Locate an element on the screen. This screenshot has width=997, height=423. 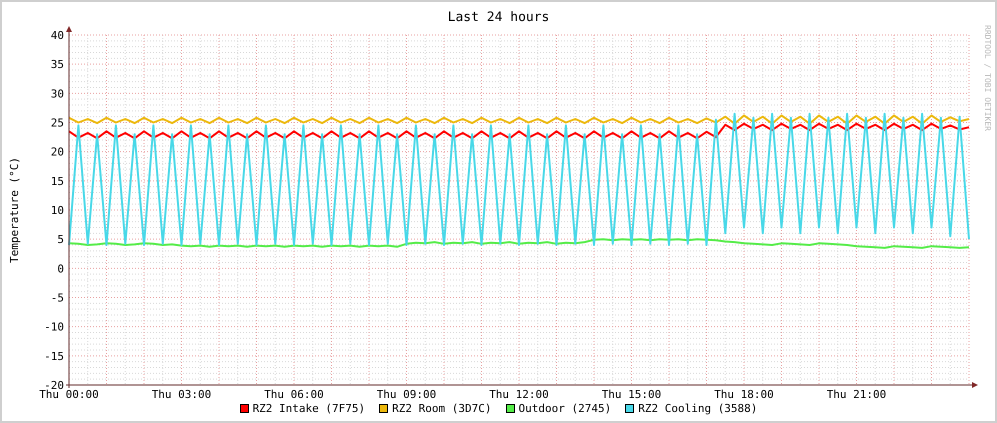
credit-text: RRDTOOL / TOBI OETIKER is located at coordinates (987, 78).